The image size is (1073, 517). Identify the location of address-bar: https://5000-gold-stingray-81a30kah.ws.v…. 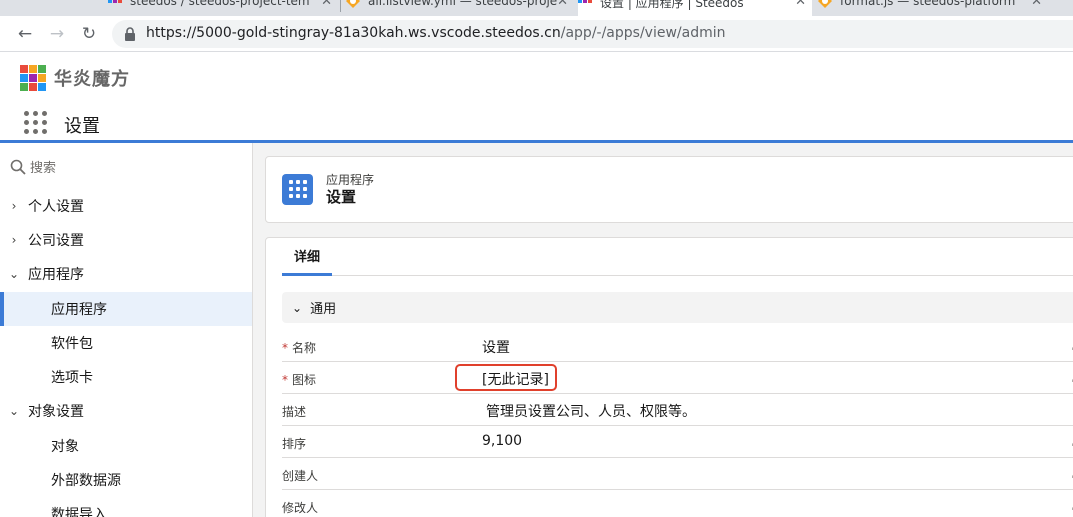
(592, 34).